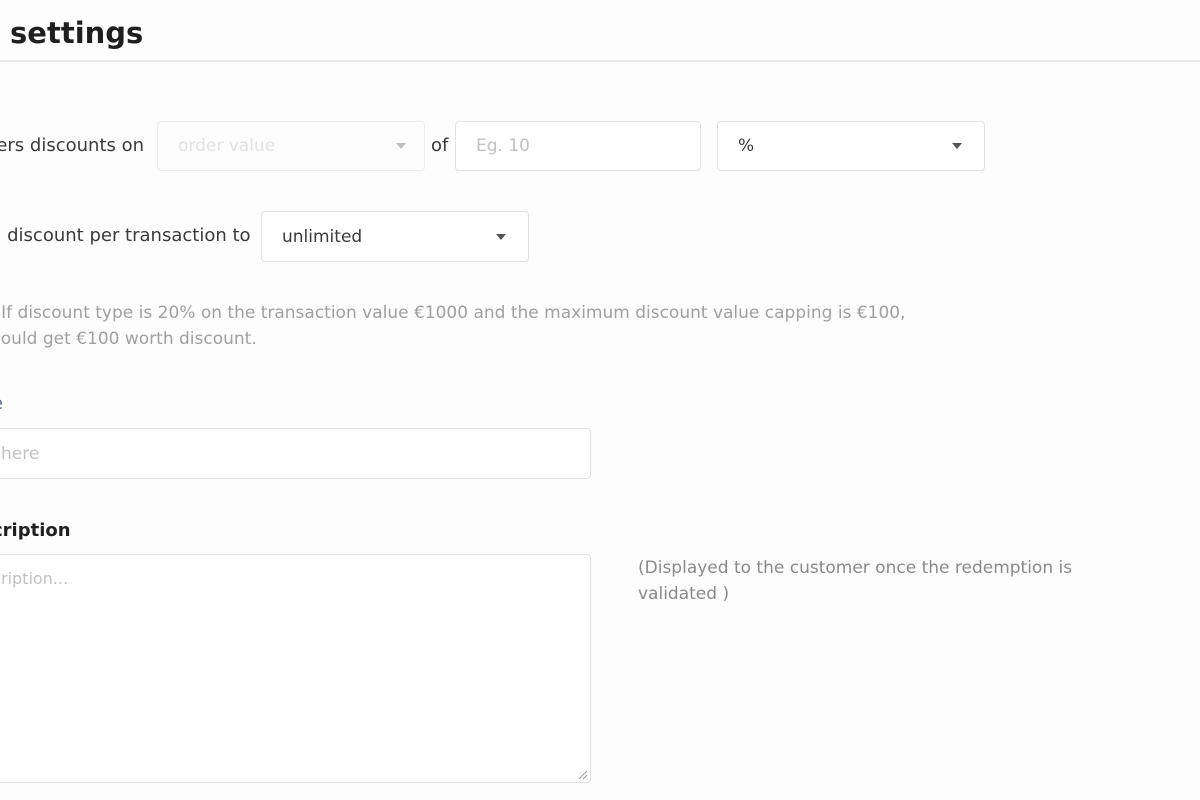  What do you see at coordinates (72, 33) in the screenshot?
I see `page-title: l settings` at bounding box center [72, 33].